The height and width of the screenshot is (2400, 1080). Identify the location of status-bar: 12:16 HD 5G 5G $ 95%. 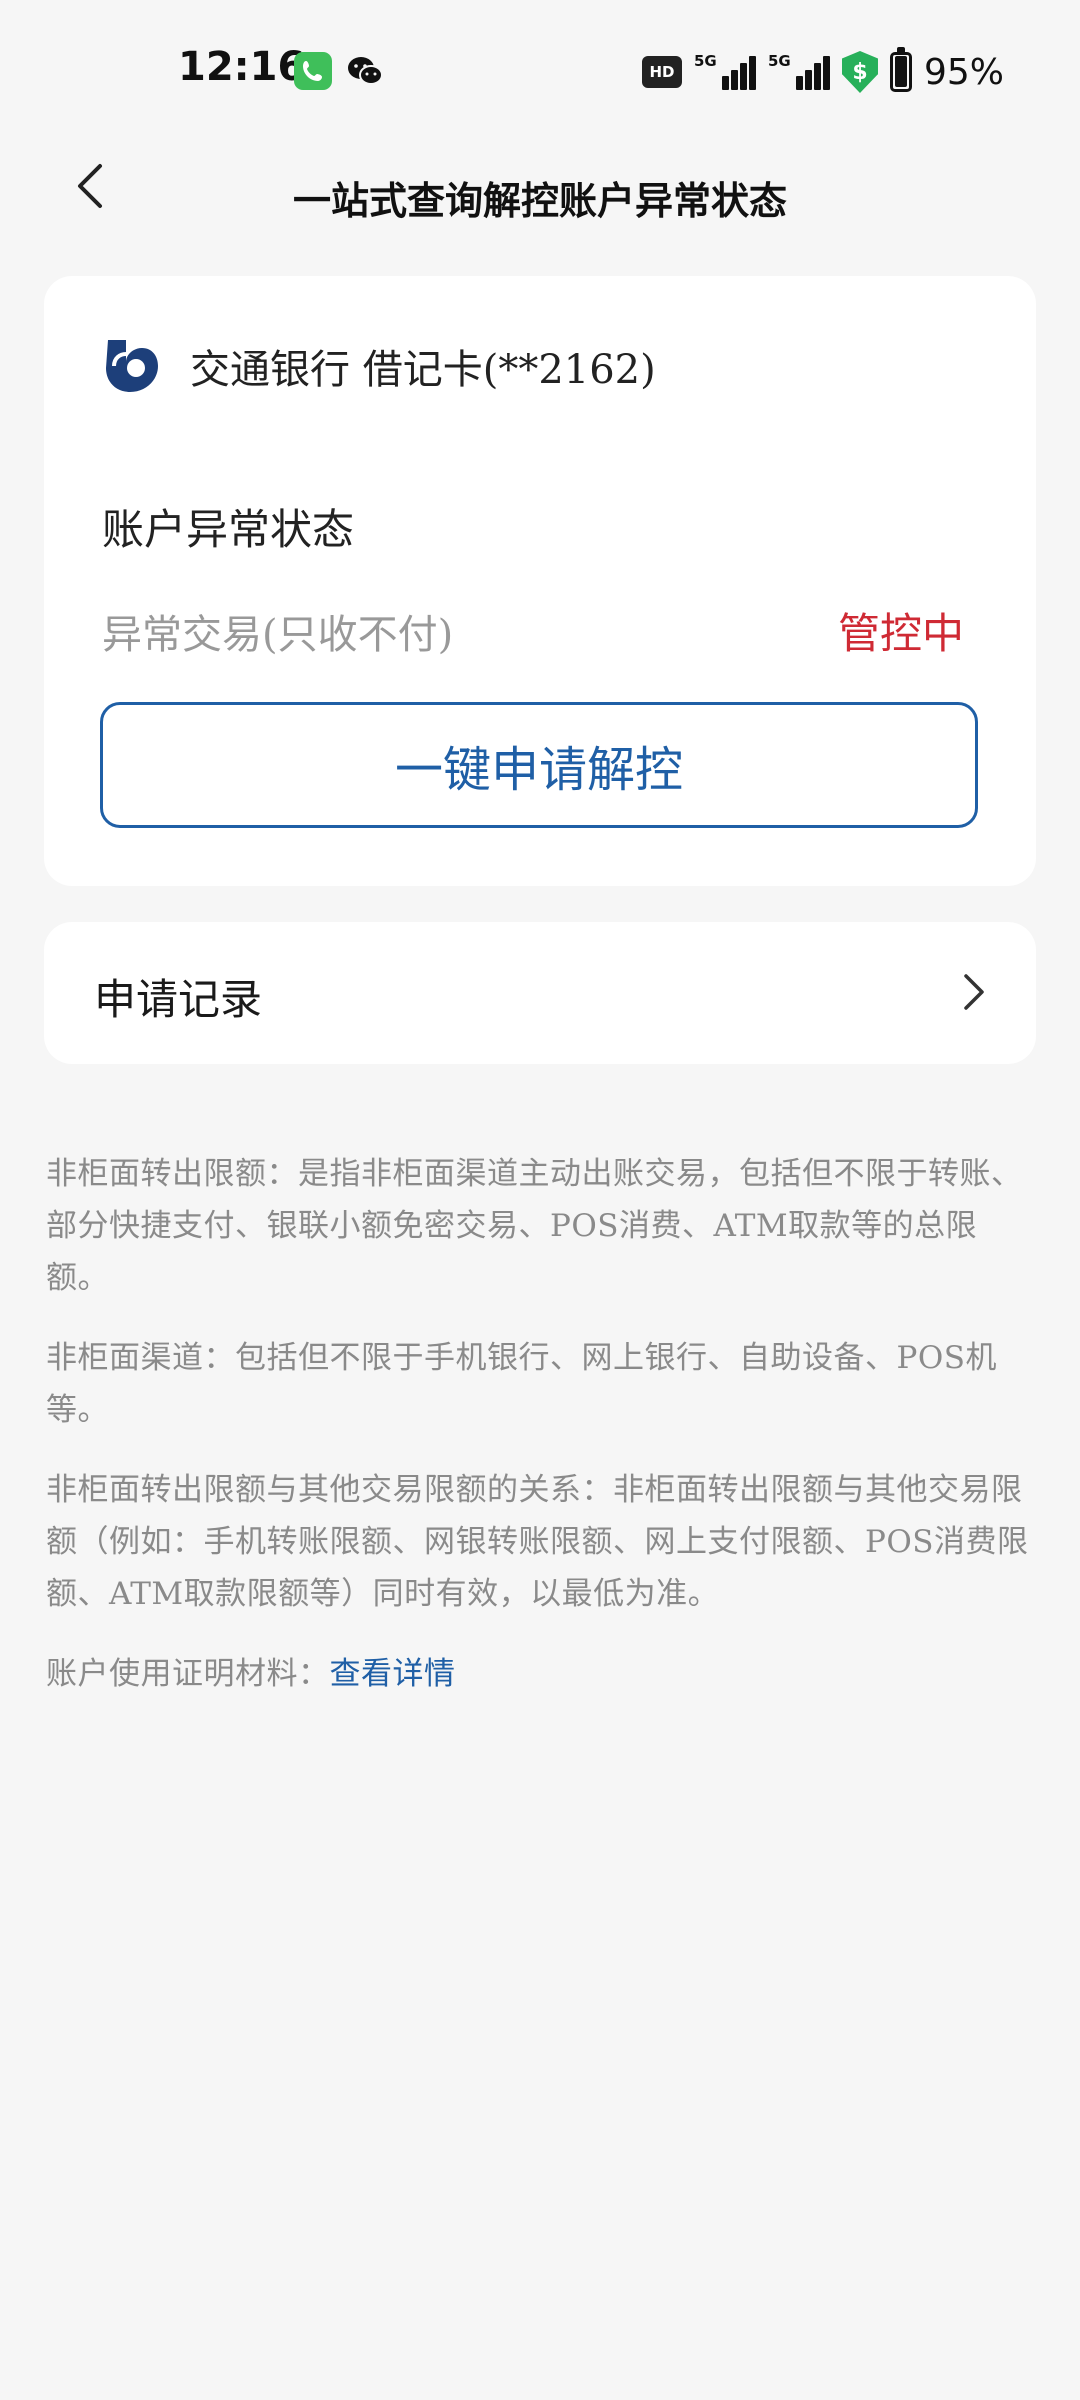
(540, 70).